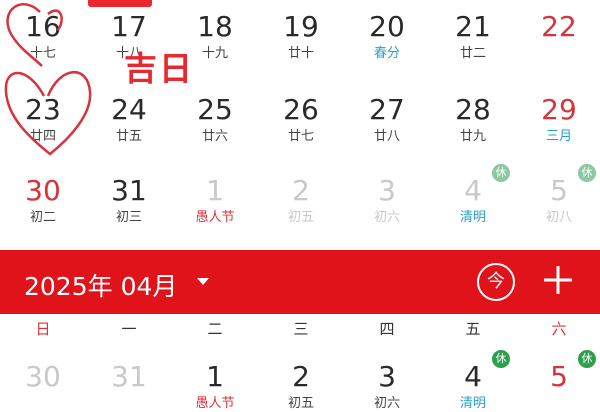 This screenshot has width=600, height=412. I want to click on lunar-date: 初三, so click(128, 217).